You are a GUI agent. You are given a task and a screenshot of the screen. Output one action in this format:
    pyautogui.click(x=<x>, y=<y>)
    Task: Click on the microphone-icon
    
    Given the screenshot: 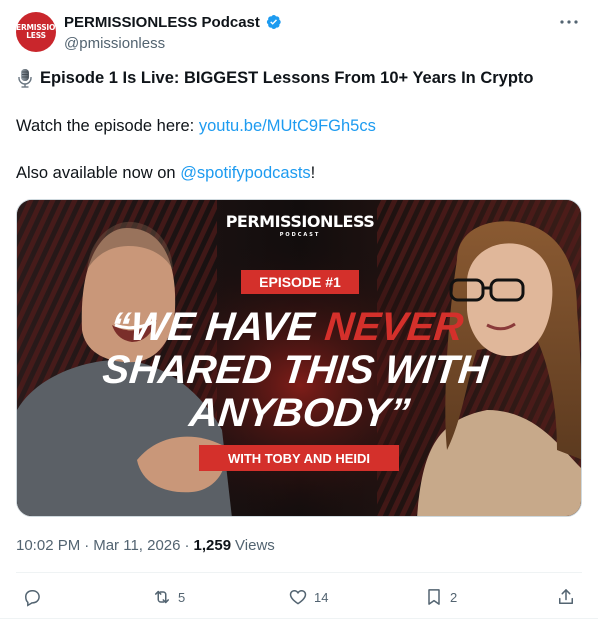 What is the action you would take?
    pyautogui.click(x=25, y=78)
    